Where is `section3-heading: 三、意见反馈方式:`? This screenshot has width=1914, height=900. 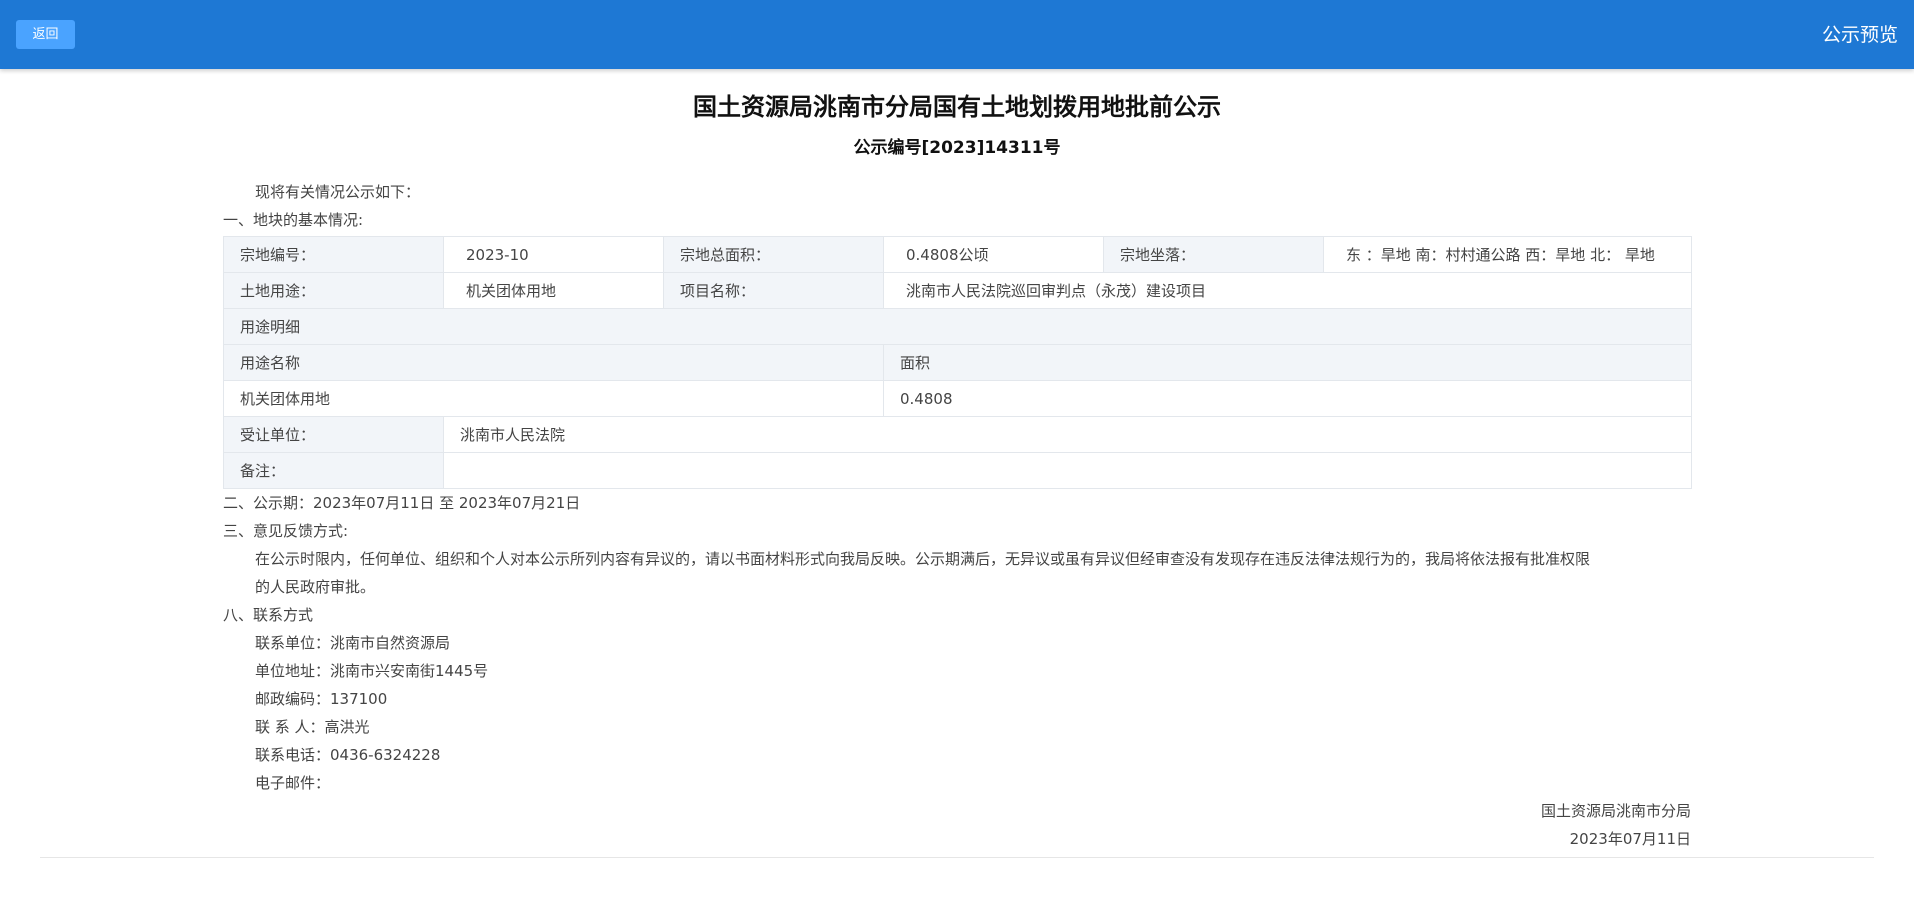
section3-heading: 三、意见反馈方式: is located at coordinates (286, 531).